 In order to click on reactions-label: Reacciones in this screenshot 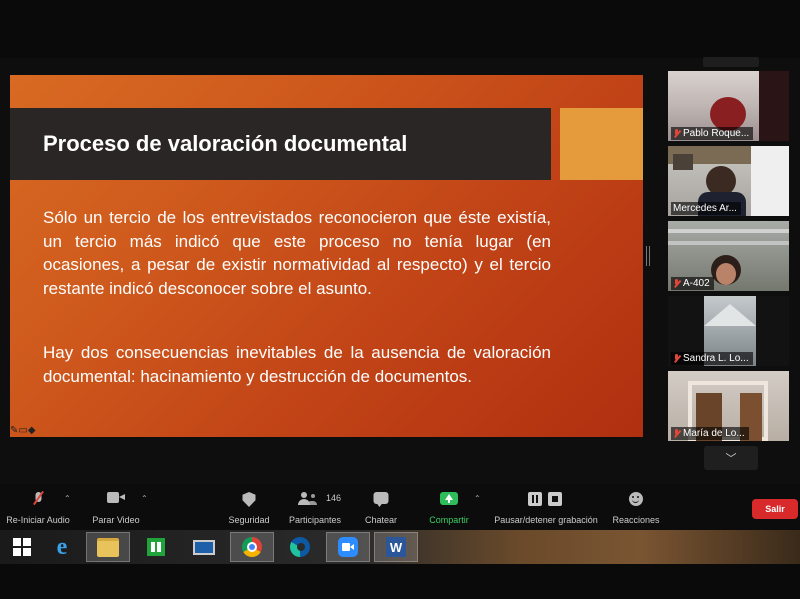, I will do `click(636, 520)`.